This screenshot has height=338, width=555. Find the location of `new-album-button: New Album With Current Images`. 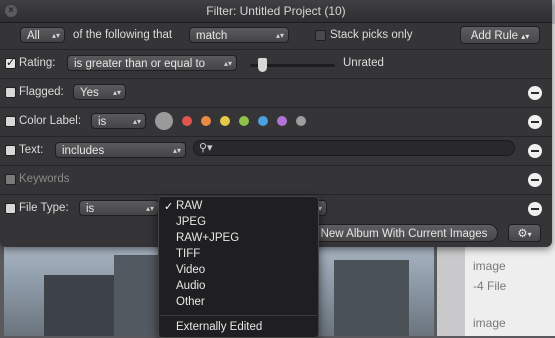

new-album-button: New Album With Current Images is located at coordinates (399, 233).